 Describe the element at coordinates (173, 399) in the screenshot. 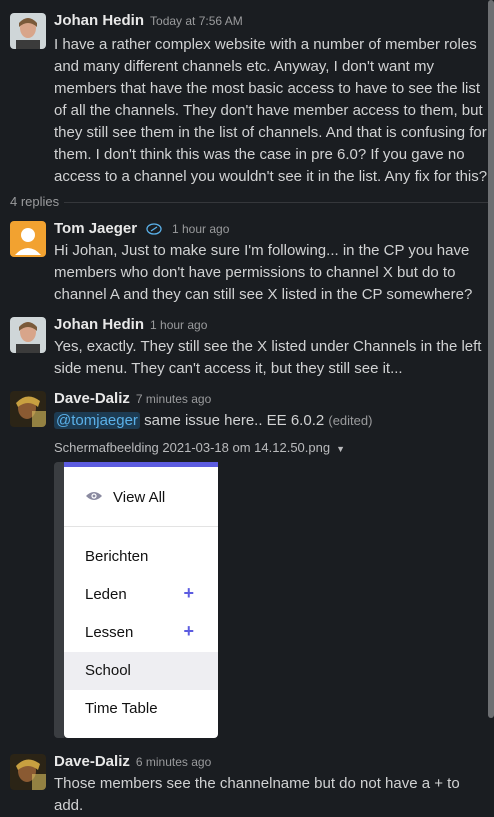

I see `timestamp: 7 minutes ago` at that location.